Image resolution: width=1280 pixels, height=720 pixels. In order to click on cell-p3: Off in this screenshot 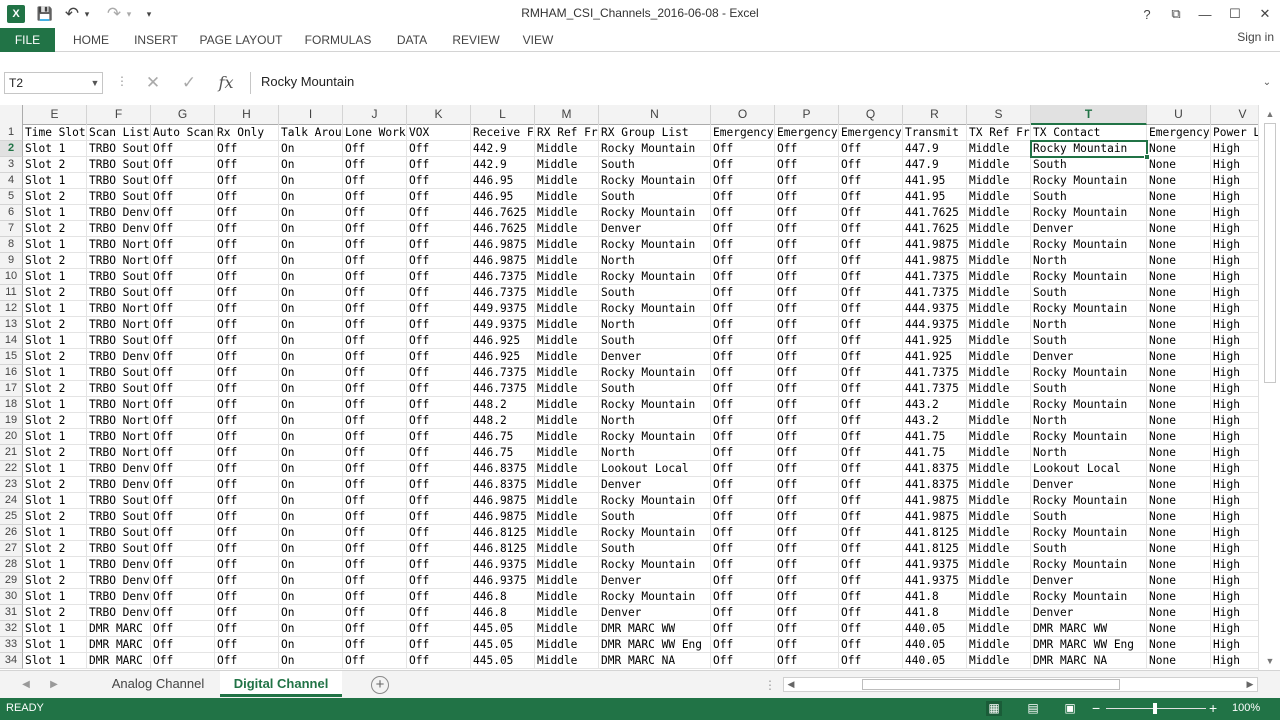, I will do `click(807, 165)`.